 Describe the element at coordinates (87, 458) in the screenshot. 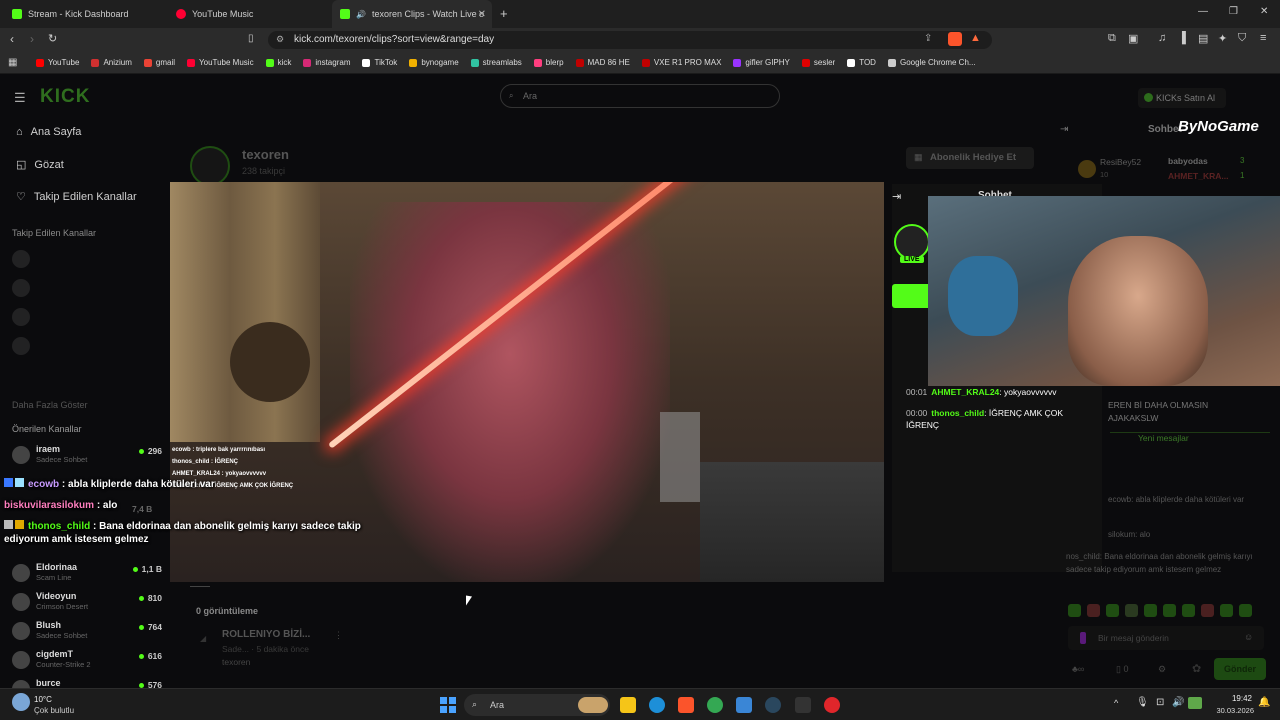

I see `recommended-channel: iraem Sadece Sohbet 296` at that location.